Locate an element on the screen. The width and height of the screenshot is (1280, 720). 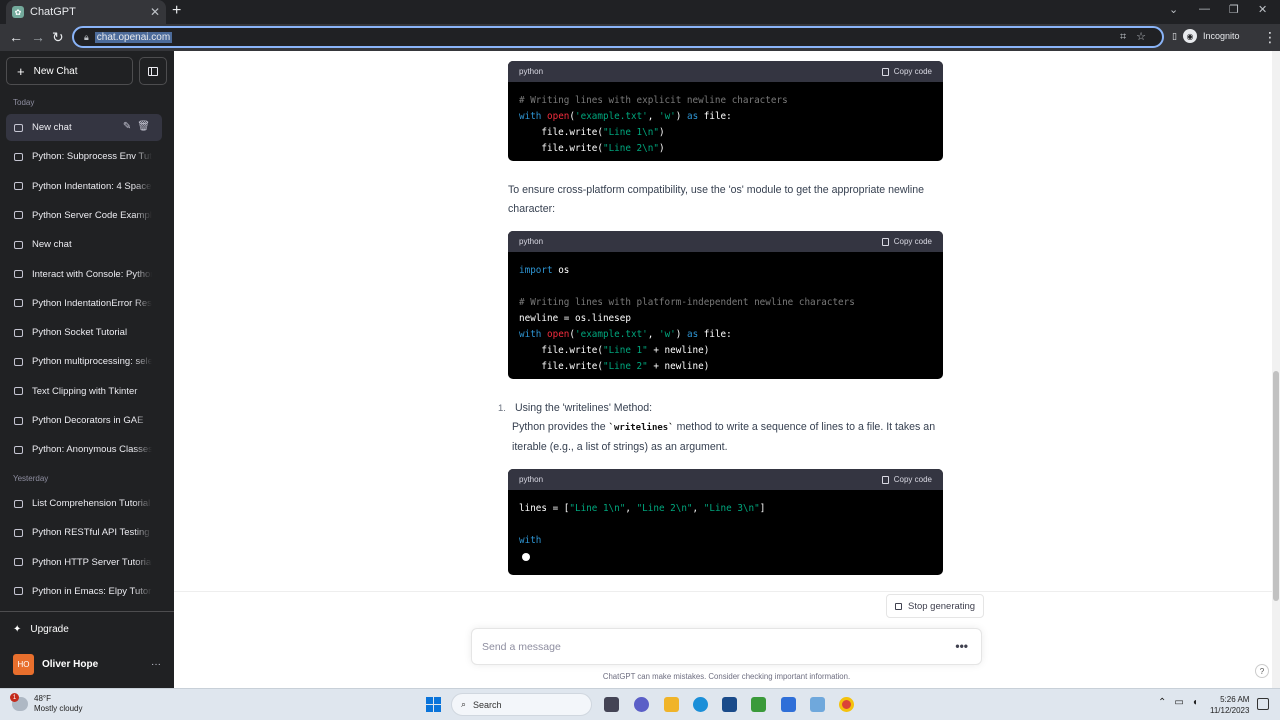
sidebar-chat-item: Python multiprocessing: sele is located at coordinates (84, 361).